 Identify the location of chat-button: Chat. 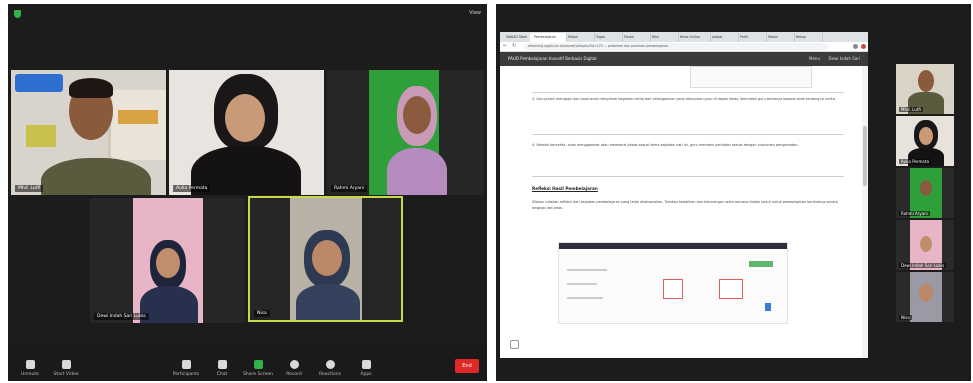
(222, 368).